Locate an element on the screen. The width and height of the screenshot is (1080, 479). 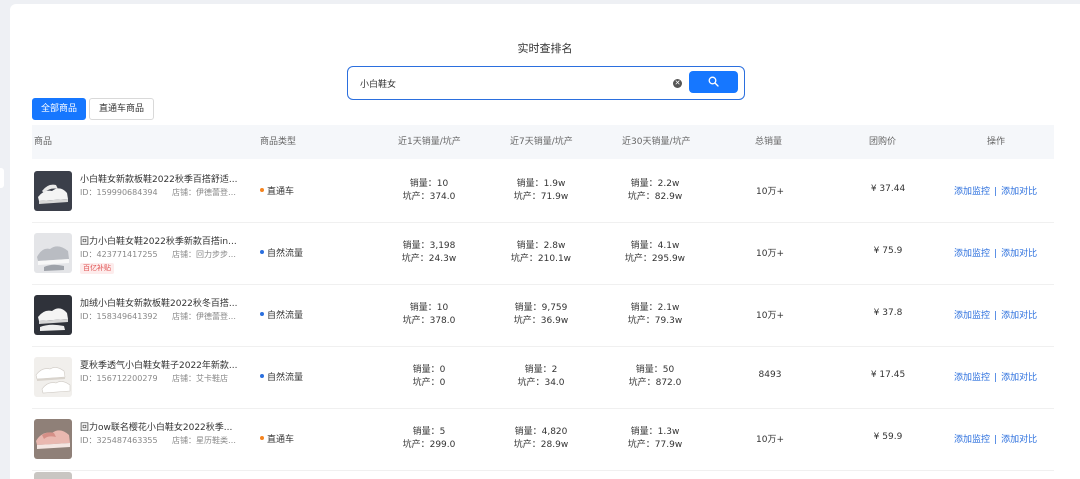
product-id: ID：325487463355 is located at coordinates (119, 440).